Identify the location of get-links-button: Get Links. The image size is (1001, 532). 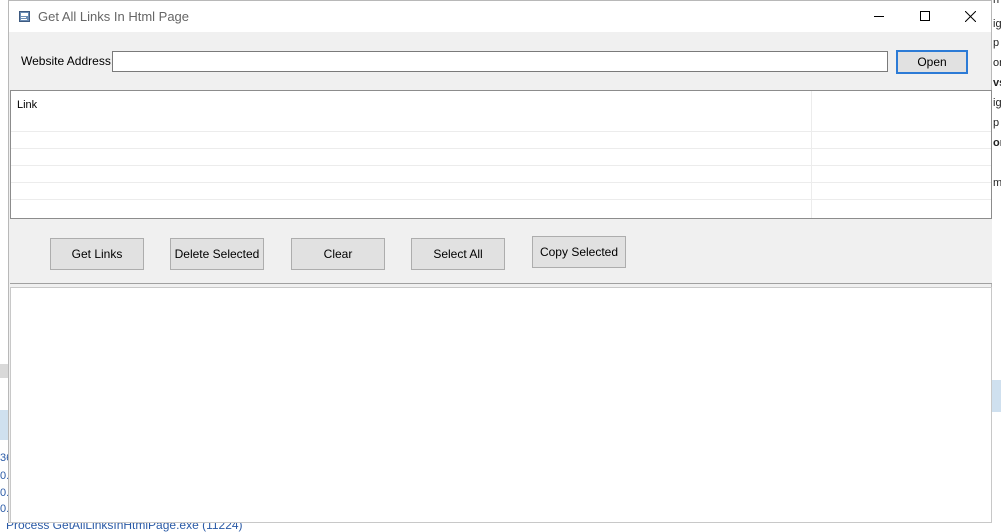
(97, 254).